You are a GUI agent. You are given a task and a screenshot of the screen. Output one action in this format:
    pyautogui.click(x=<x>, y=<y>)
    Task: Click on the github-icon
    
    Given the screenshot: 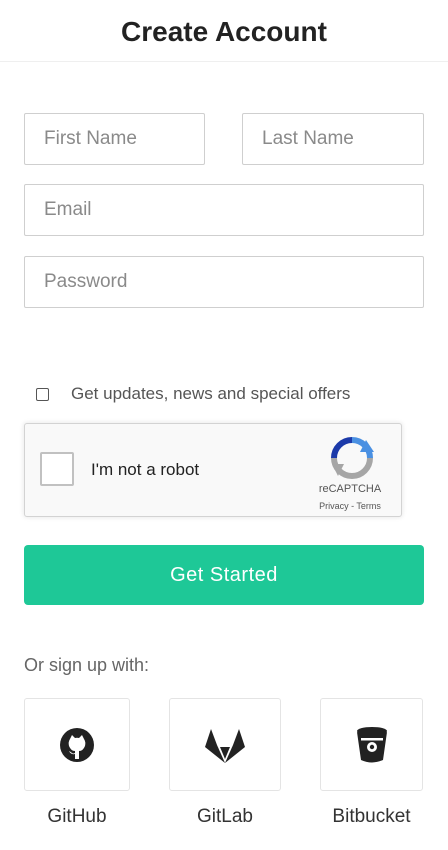 What is the action you would take?
    pyautogui.click(x=77, y=744)
    